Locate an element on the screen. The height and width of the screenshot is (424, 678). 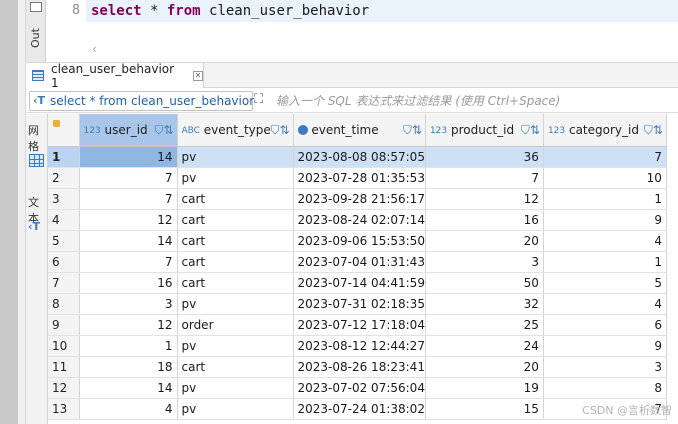
cell-user-id: 16 is located at coordinates (128, 283).